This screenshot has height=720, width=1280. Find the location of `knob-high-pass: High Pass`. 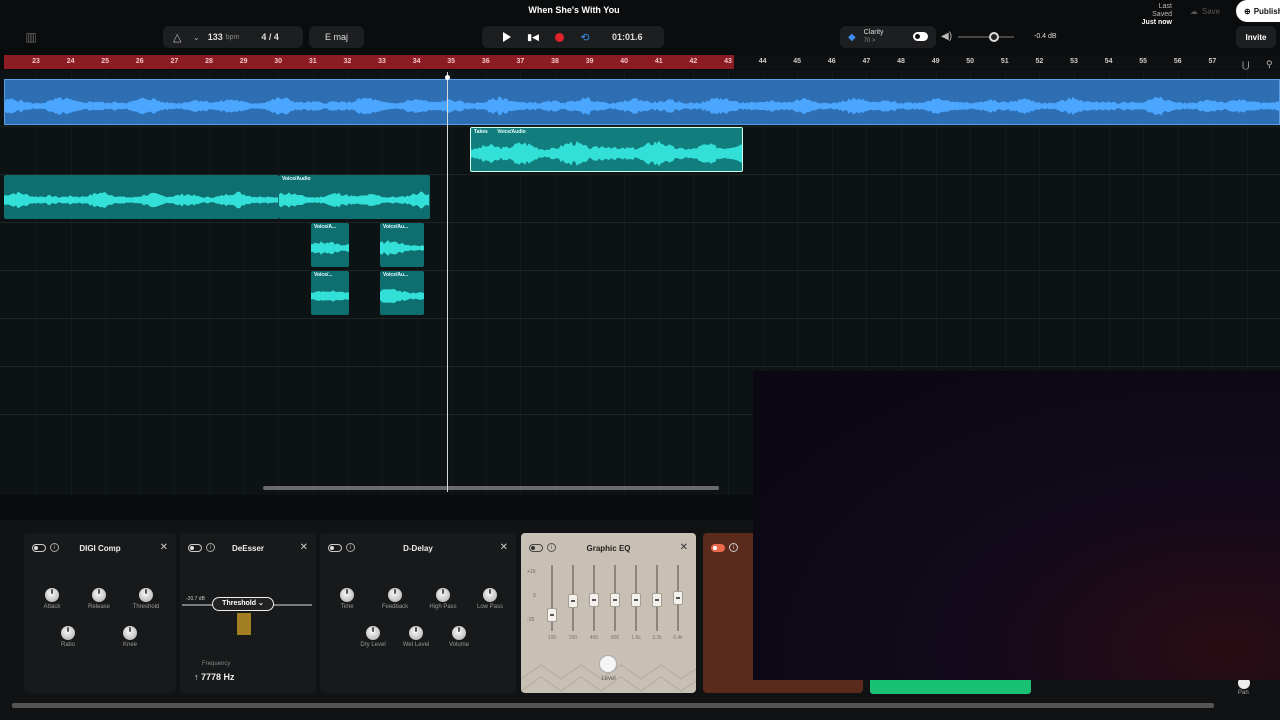

knob-high-pass: High Pass is located at coordinates (443, 599).